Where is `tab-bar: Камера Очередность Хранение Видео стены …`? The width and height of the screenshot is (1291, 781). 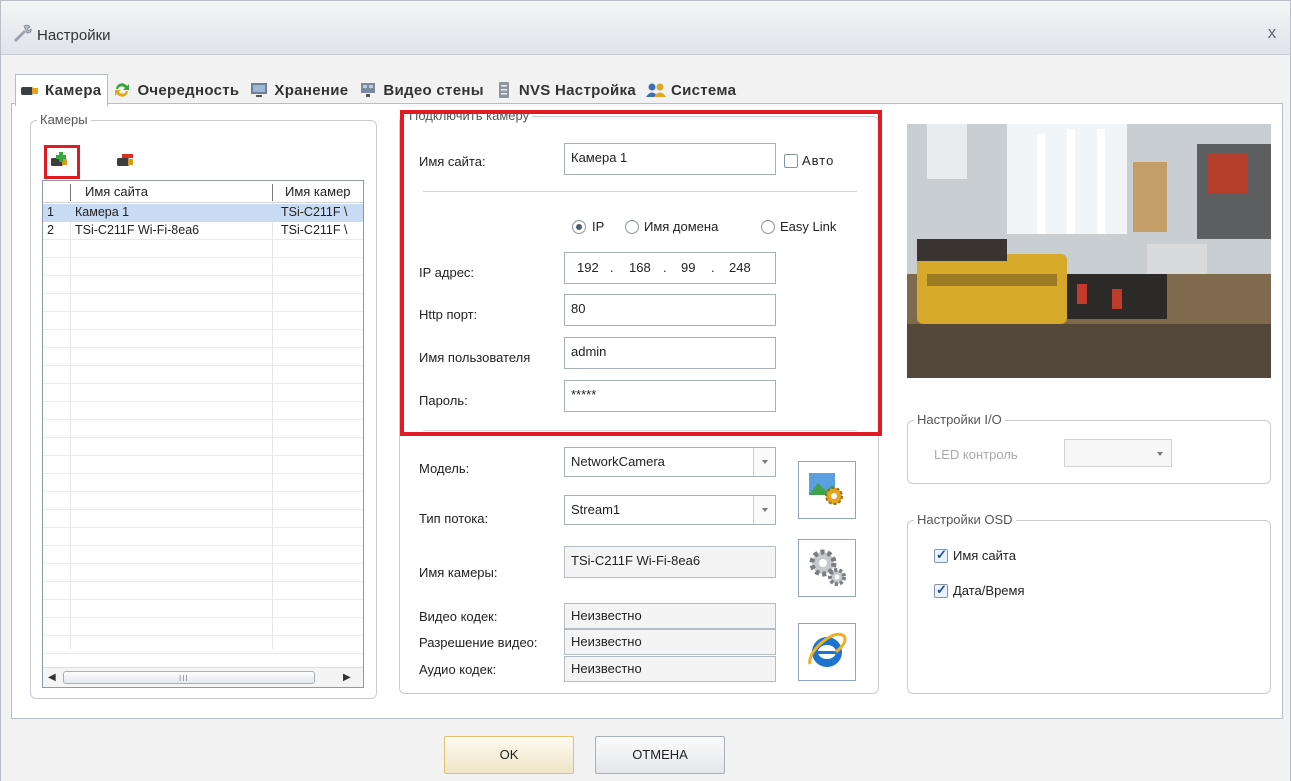 tab-bar: Камера Очередность Хранение Видео стены … is located at coordinates (378, 90).